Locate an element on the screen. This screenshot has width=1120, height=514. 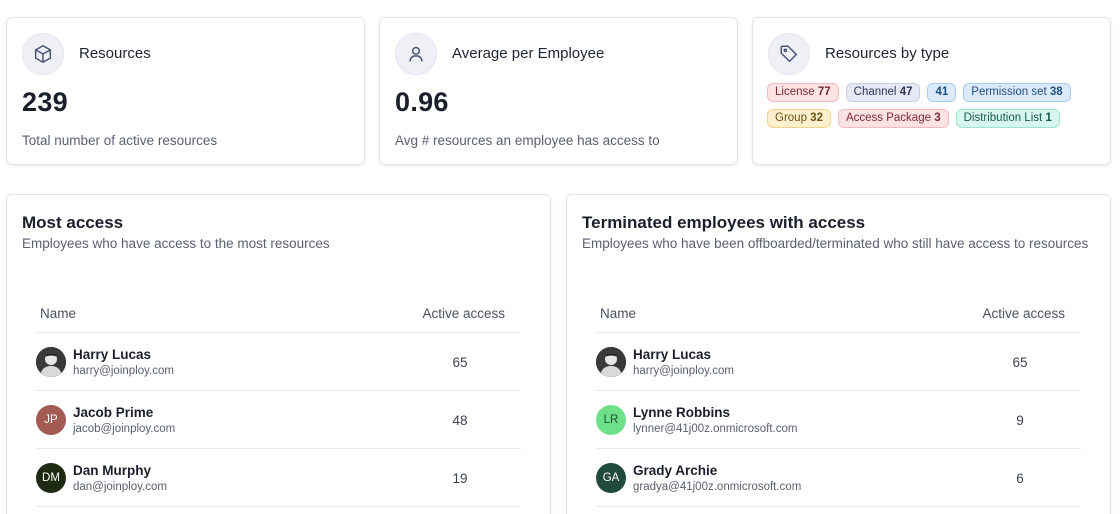
resources-by-type-title: Resources by type is located at coordinates (887, 53).